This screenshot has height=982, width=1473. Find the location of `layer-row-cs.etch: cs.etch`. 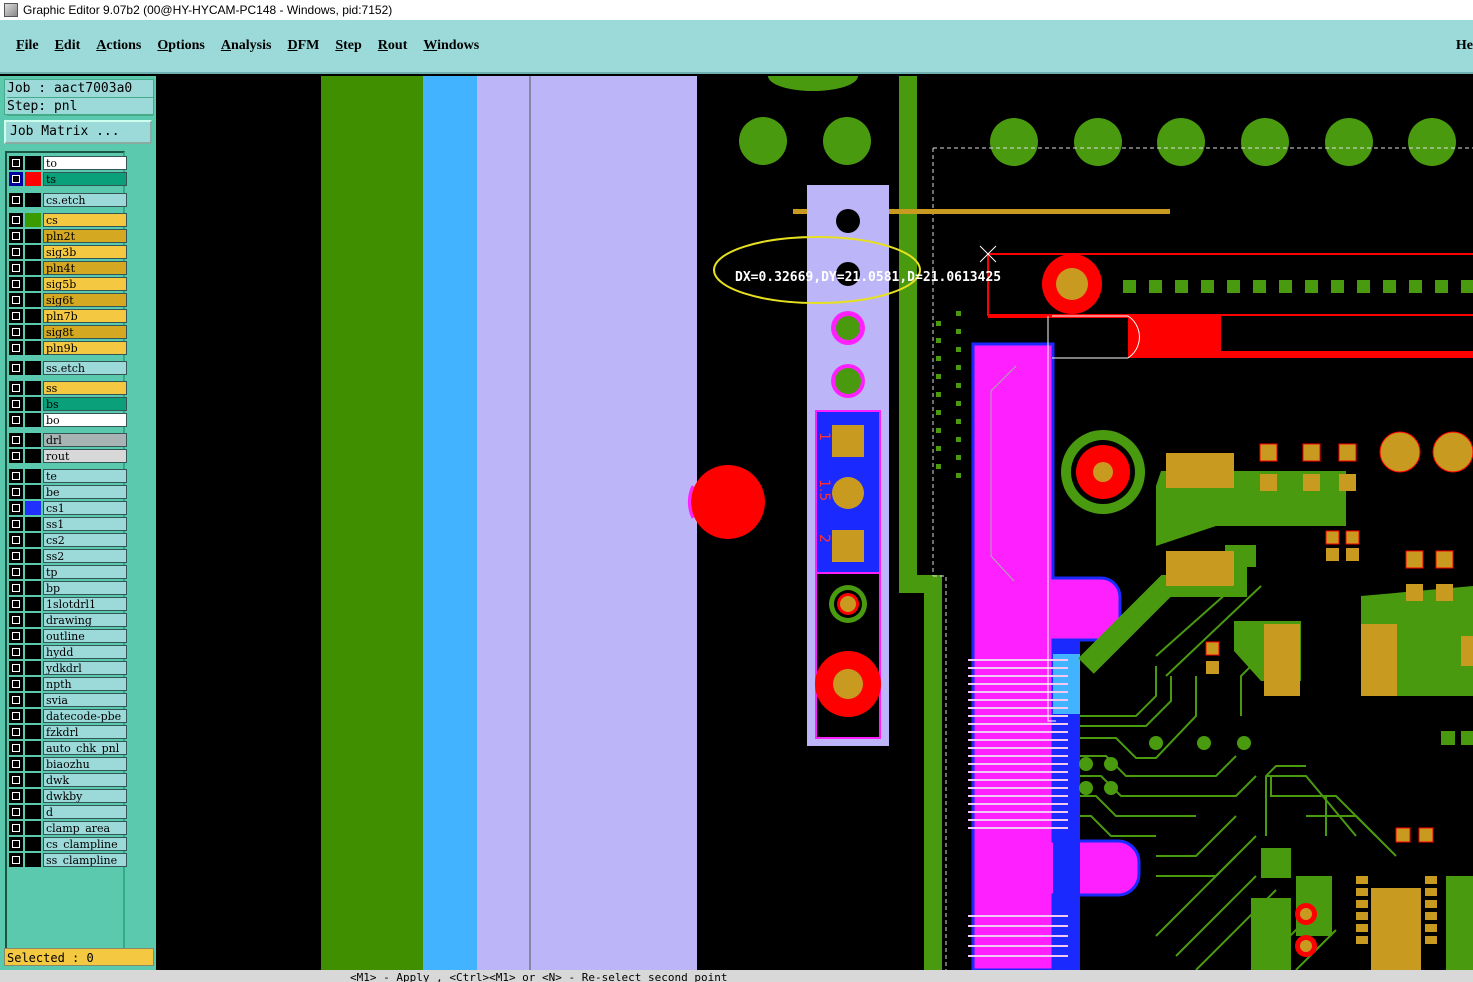

layer-row-cs.etch: cs.etch is located at coordinates (68, 199).